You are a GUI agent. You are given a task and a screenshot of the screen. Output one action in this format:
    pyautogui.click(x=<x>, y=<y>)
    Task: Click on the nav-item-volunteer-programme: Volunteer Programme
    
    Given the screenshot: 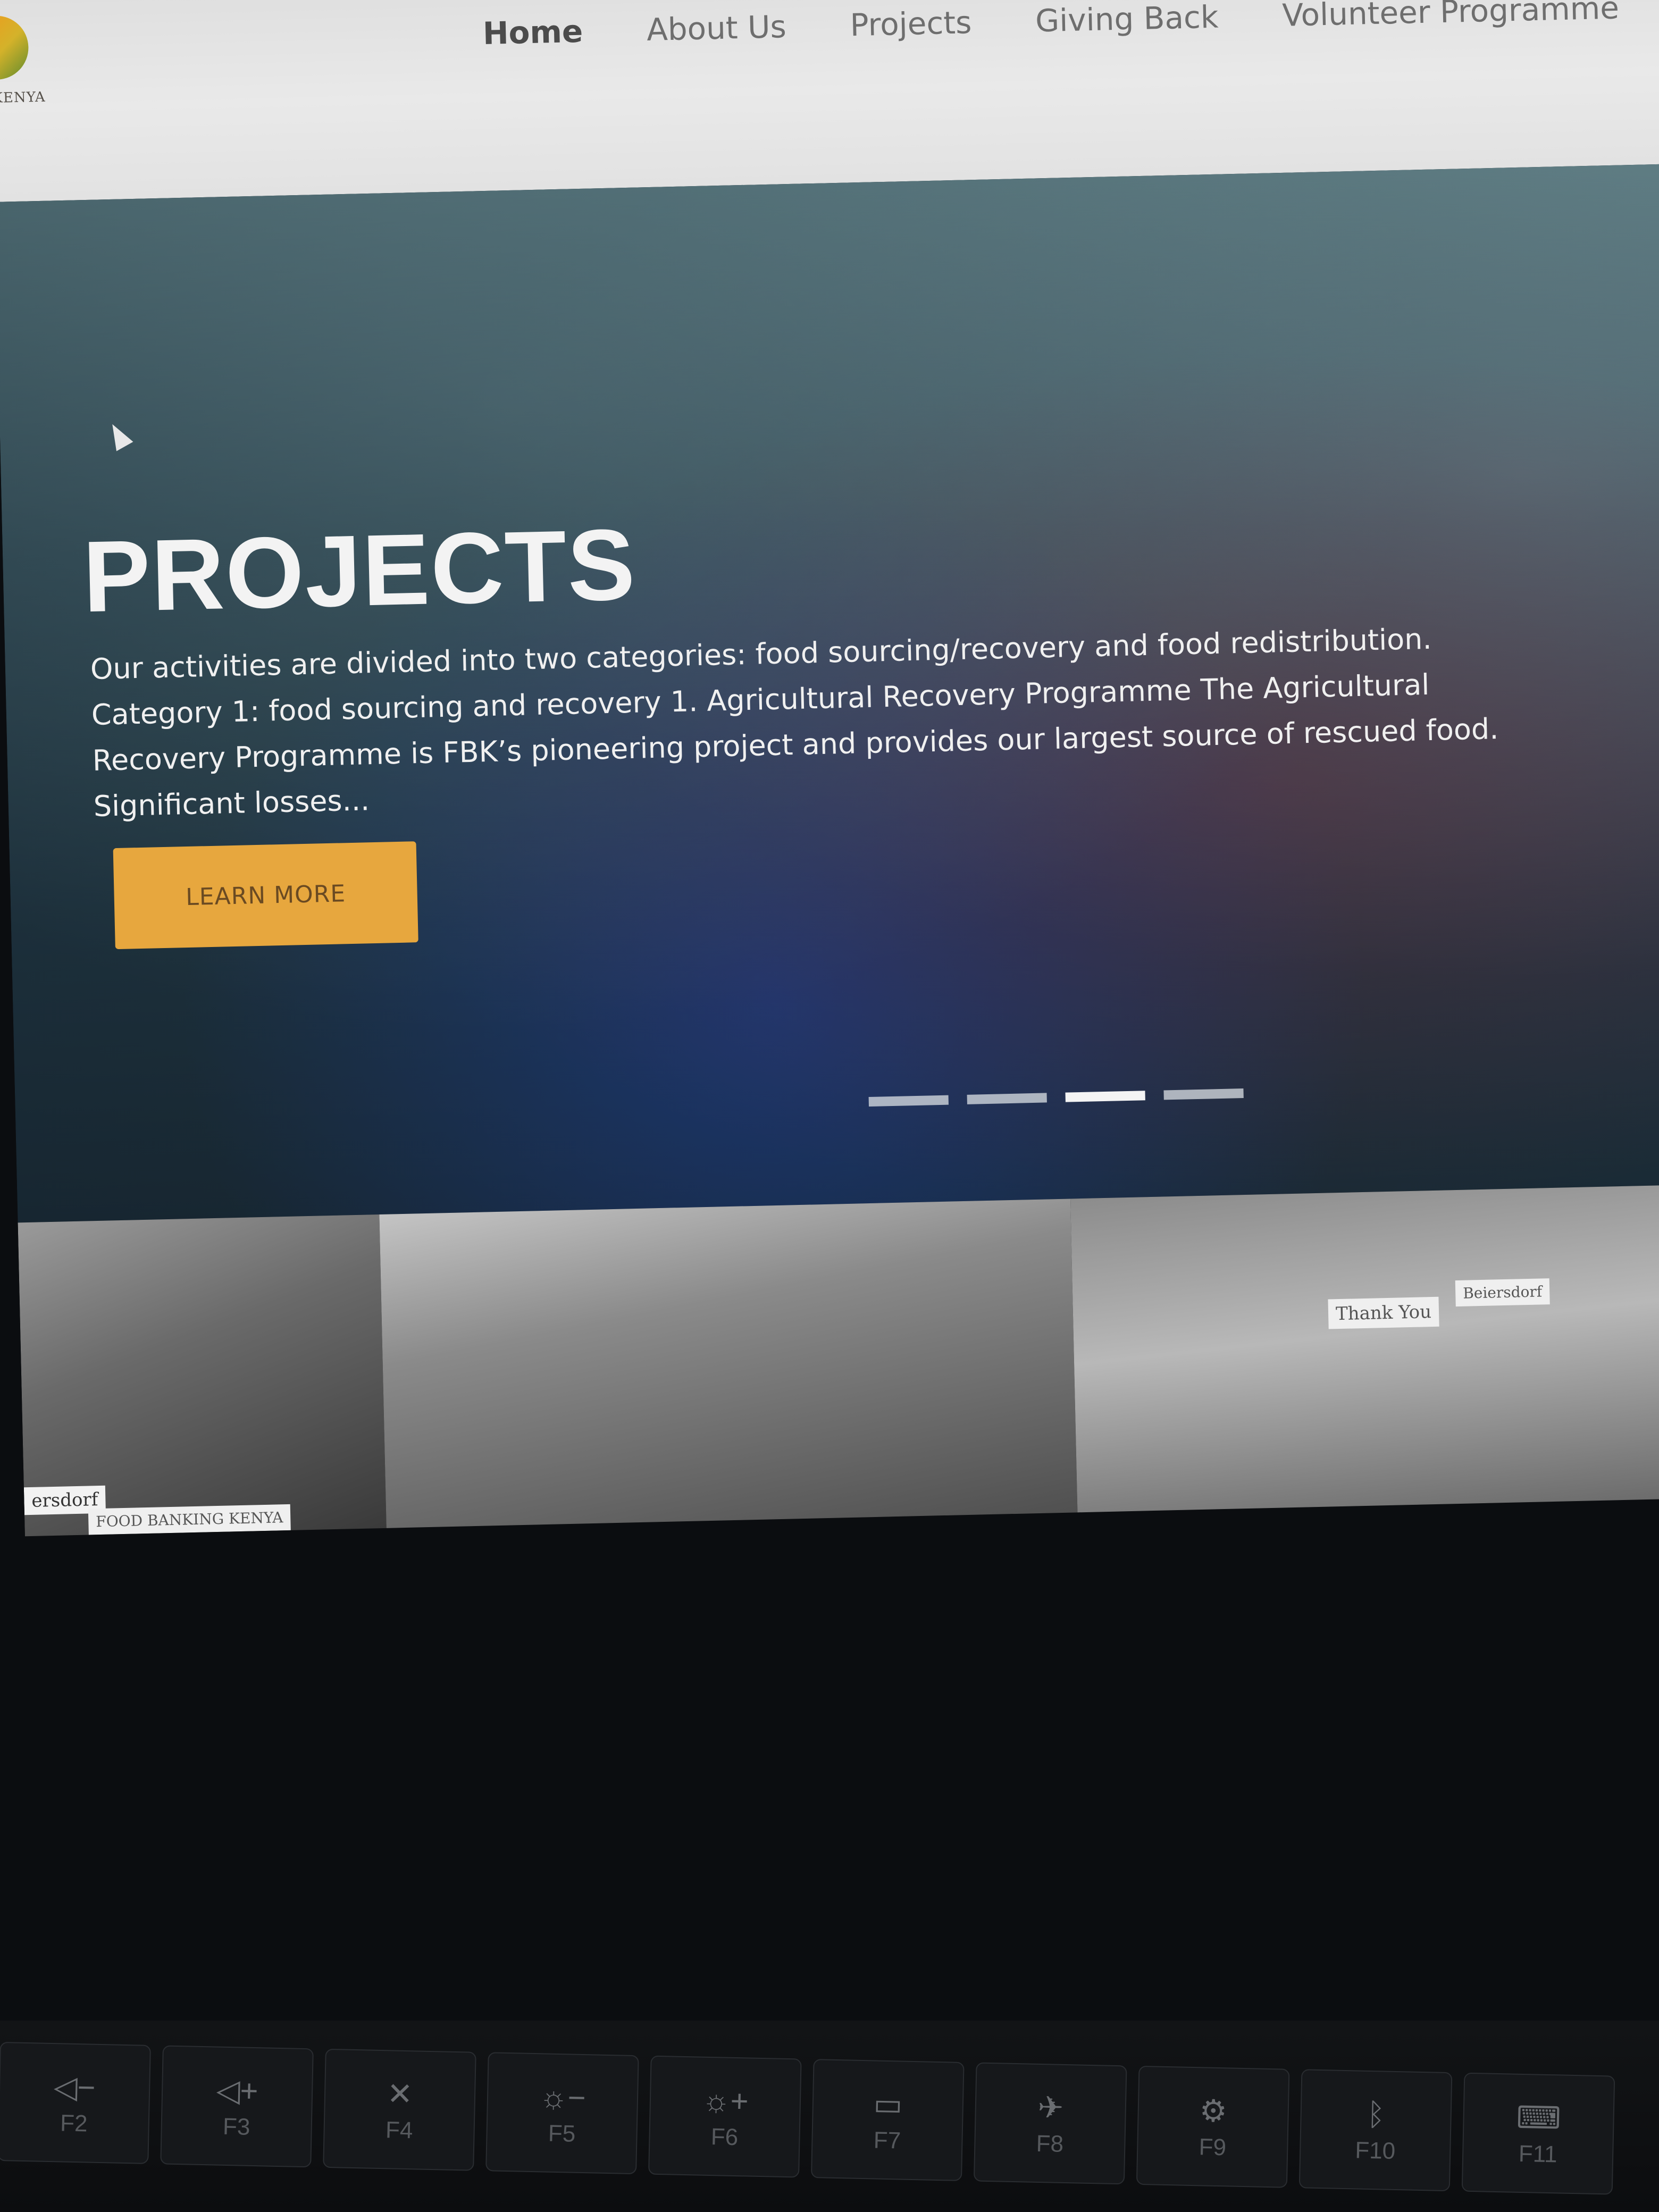 What is the action you would take?
    pyautogui.click(x=1451, y=16)
    